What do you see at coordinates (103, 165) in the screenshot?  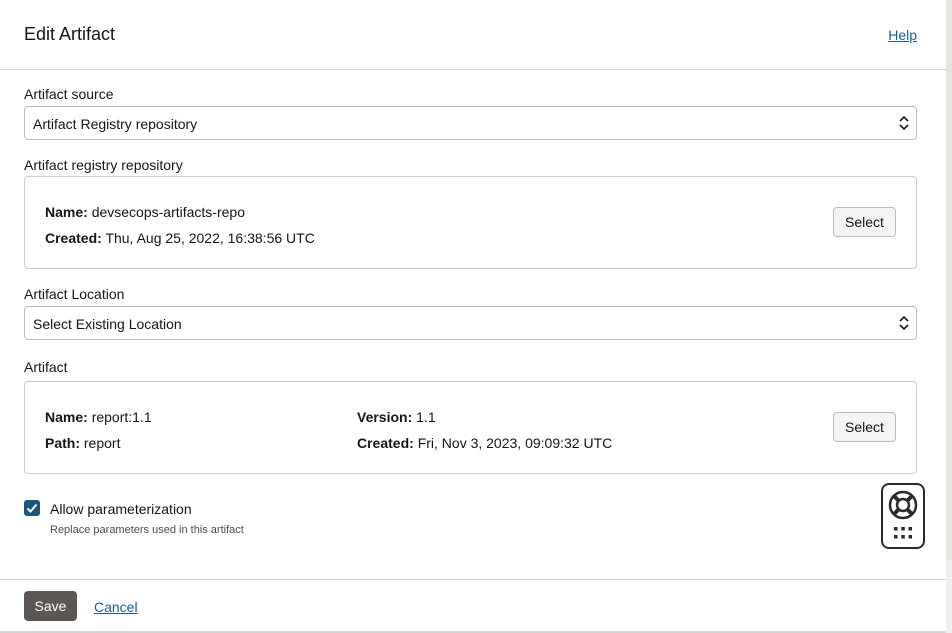 I see `registry-repository-label: Artifact registry repository` at bounding box center [103, 165].